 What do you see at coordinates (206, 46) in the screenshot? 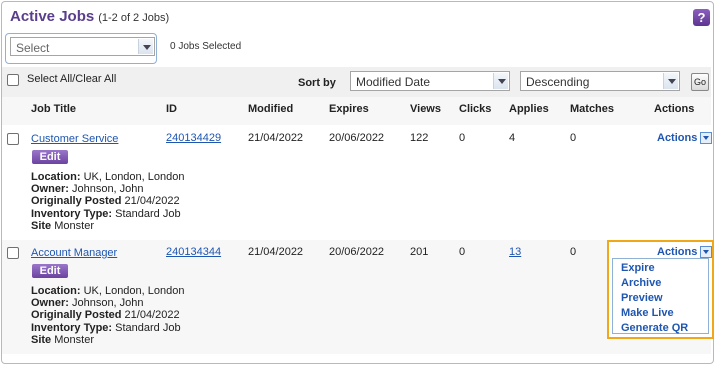
I see `jobs-selected-count: 0 Jobs Selected` at bounding box center [206, 46].